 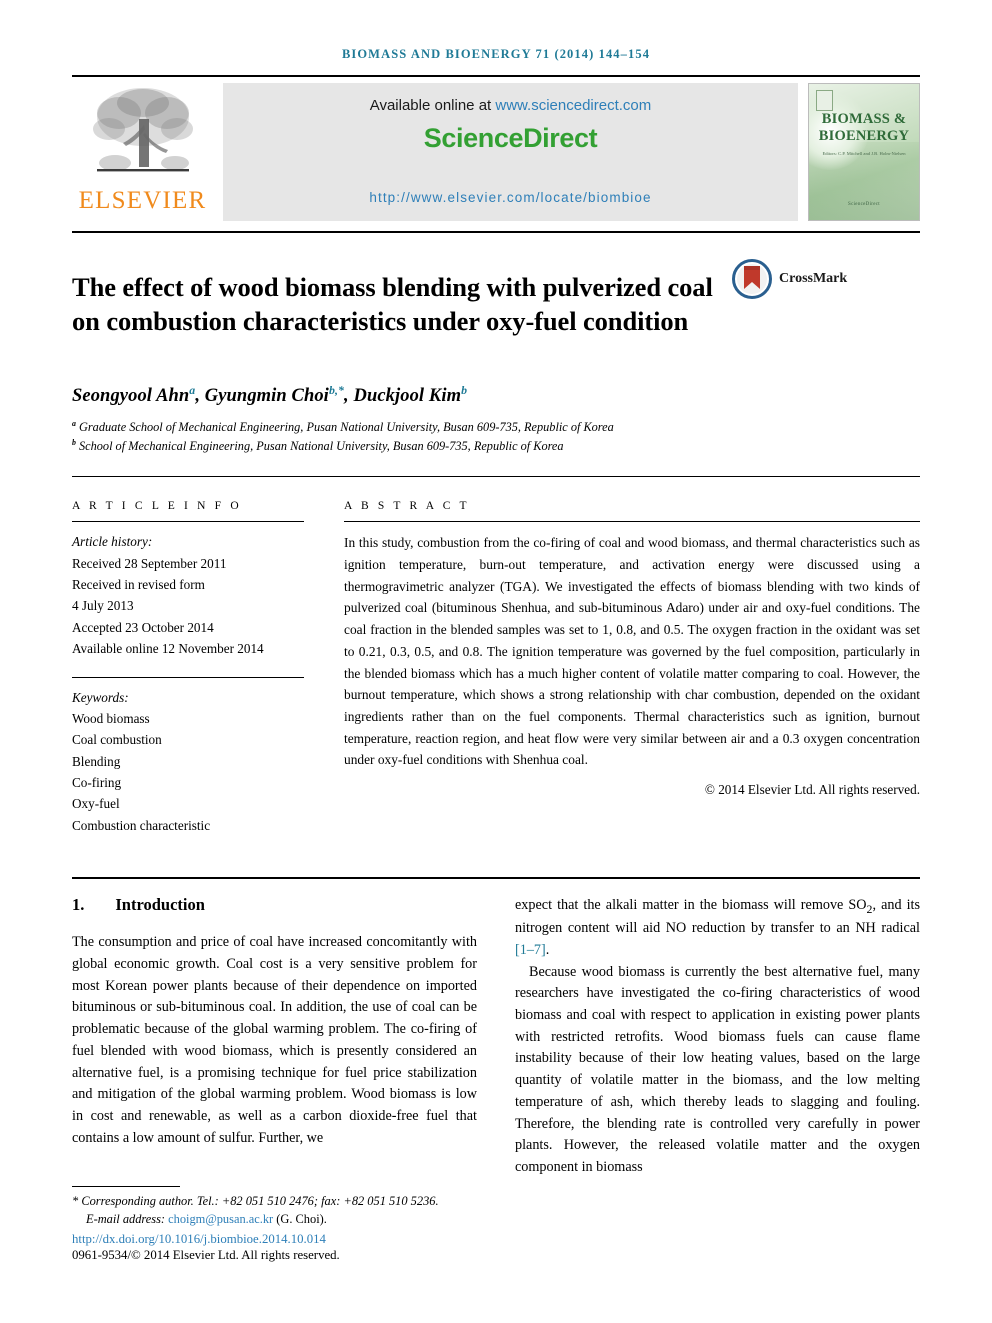 What do you see at coordinates (160, 905) in the screenshot?
I see `section-title-text: Introduction` at bounding box center [160, 905].